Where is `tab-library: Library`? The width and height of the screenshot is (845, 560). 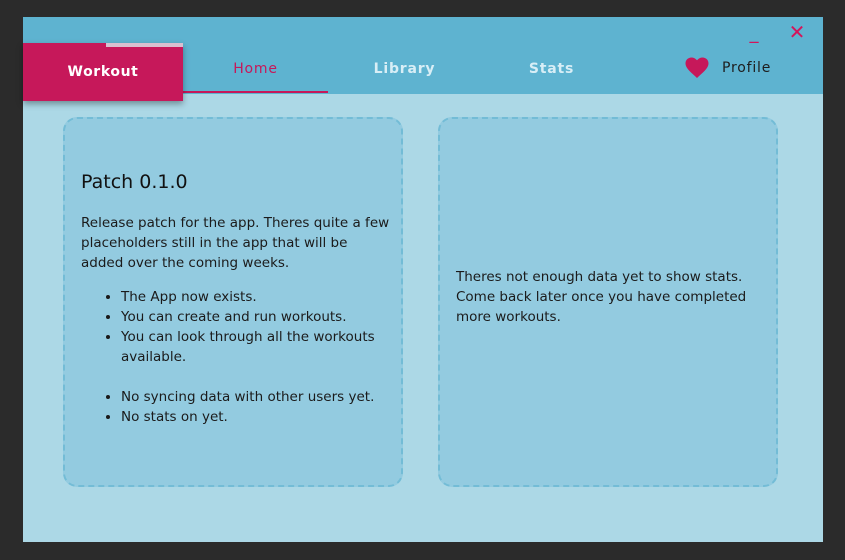
tab-library: Library is located at coordinates (404, 69).